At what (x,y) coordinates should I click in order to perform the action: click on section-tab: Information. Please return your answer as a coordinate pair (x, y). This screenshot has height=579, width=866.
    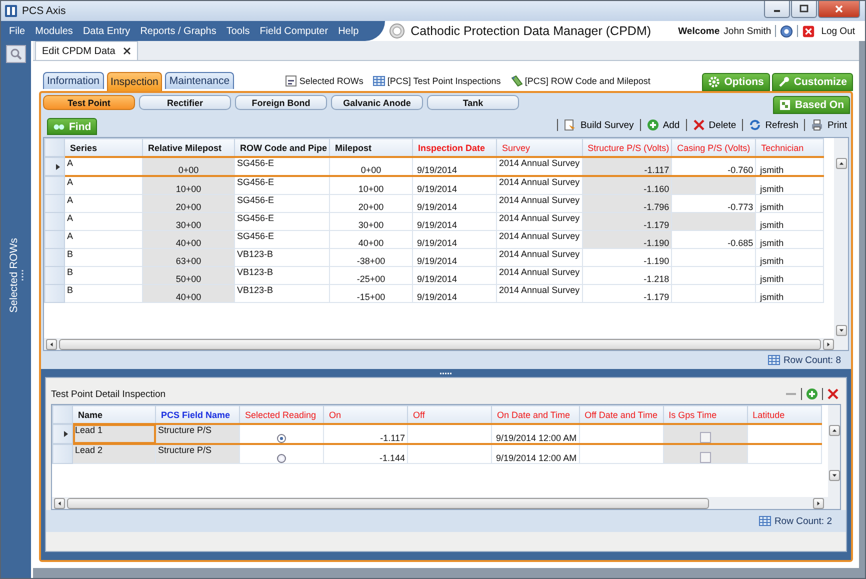
    Looking at the image, I should click on (73, 80).